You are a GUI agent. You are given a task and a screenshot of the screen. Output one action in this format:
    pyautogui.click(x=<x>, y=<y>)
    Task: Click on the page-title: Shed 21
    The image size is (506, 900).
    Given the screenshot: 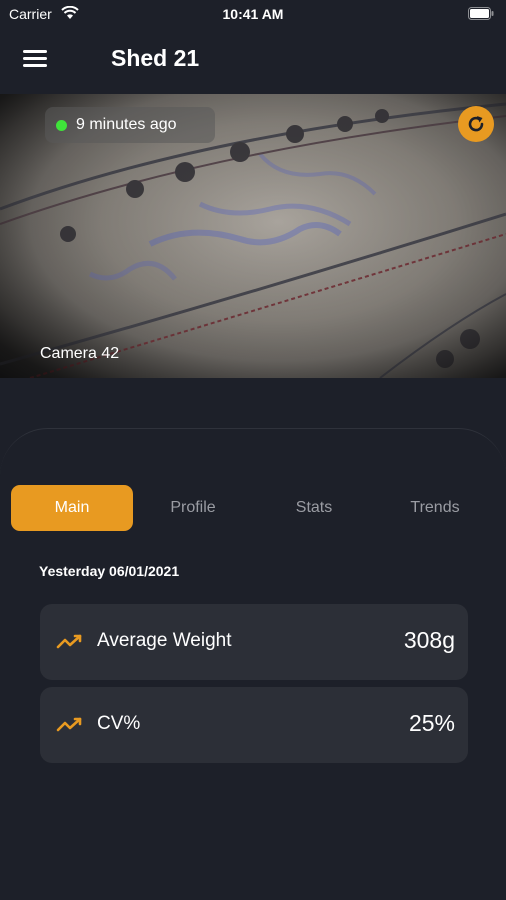 What is the action you would take?
    pyautogui.click(x=155, y=58)
    